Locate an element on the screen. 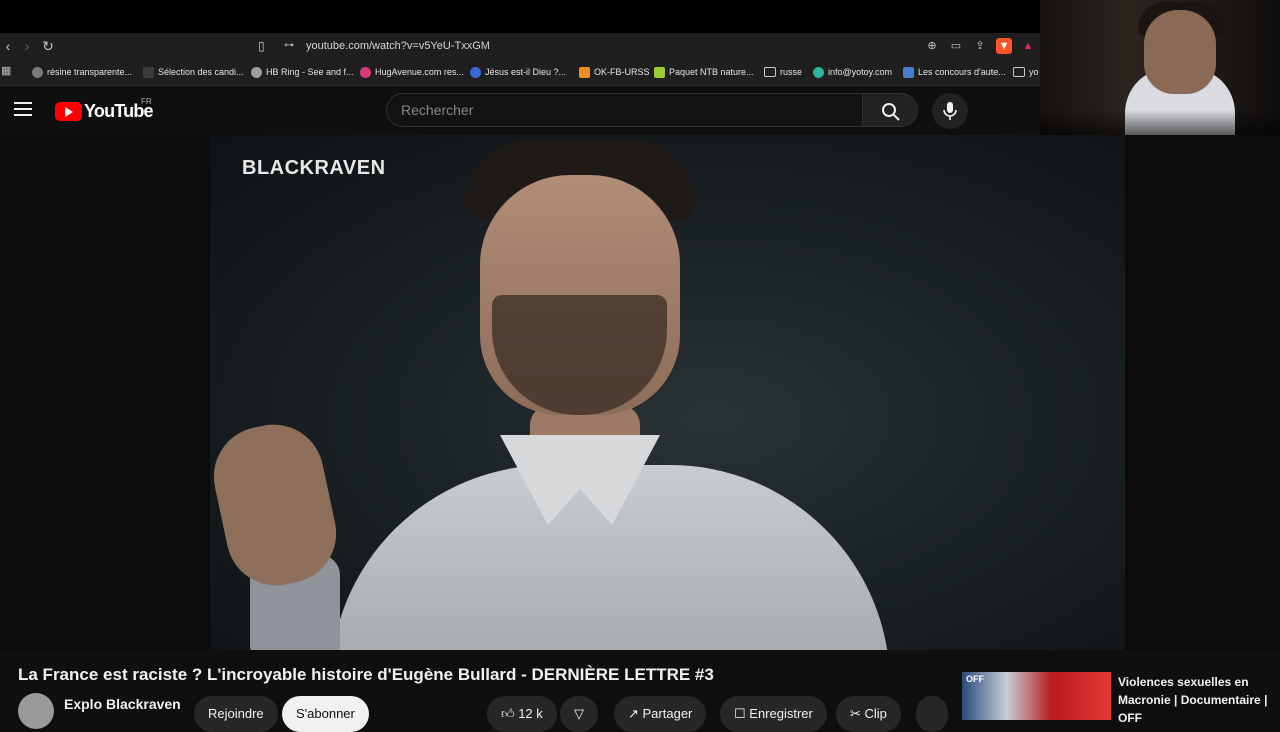  share-icon: ⇪ is located at coordinates (980, 46).